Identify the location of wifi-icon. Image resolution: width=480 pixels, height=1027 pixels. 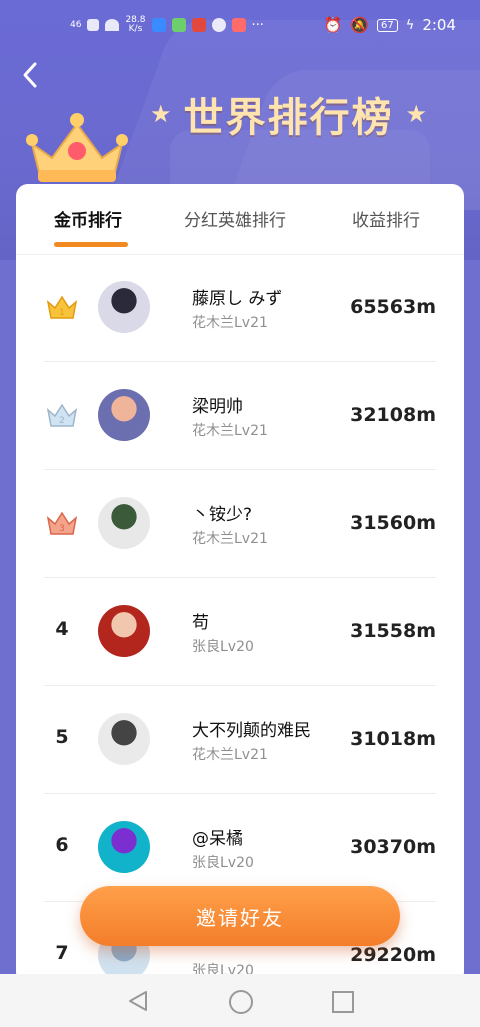
(112, 25).